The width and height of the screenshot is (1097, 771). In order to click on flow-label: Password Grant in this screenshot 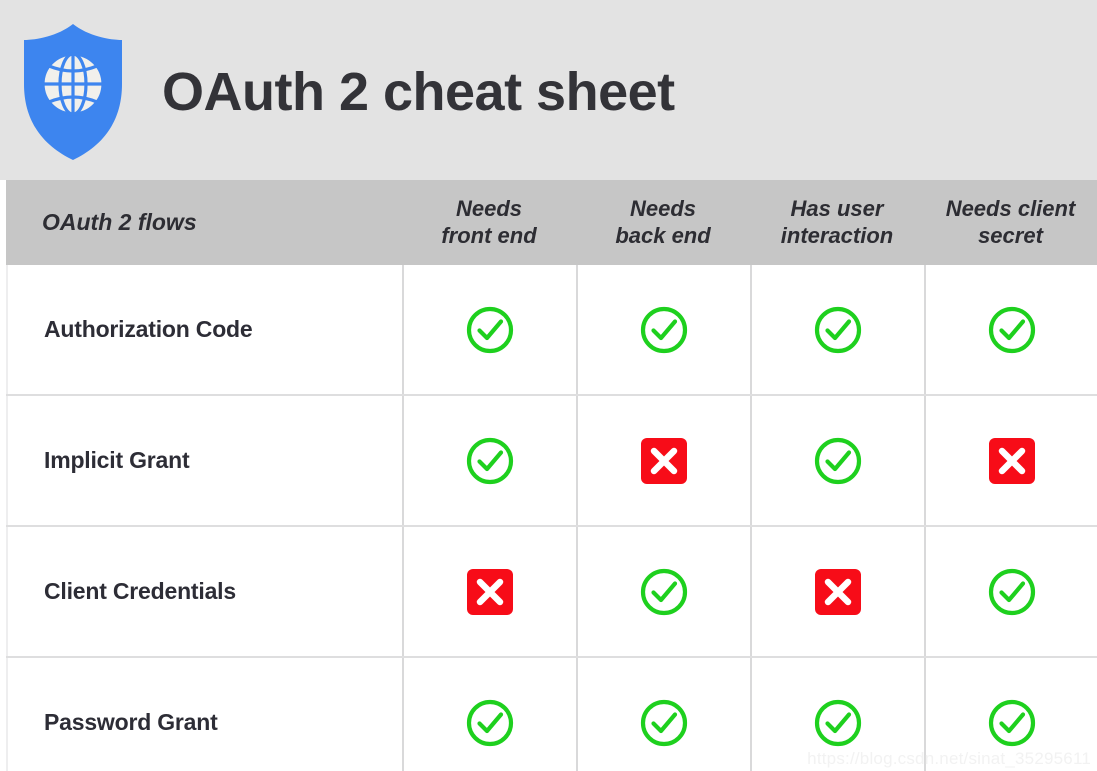, I will do `click(131, 722)`.